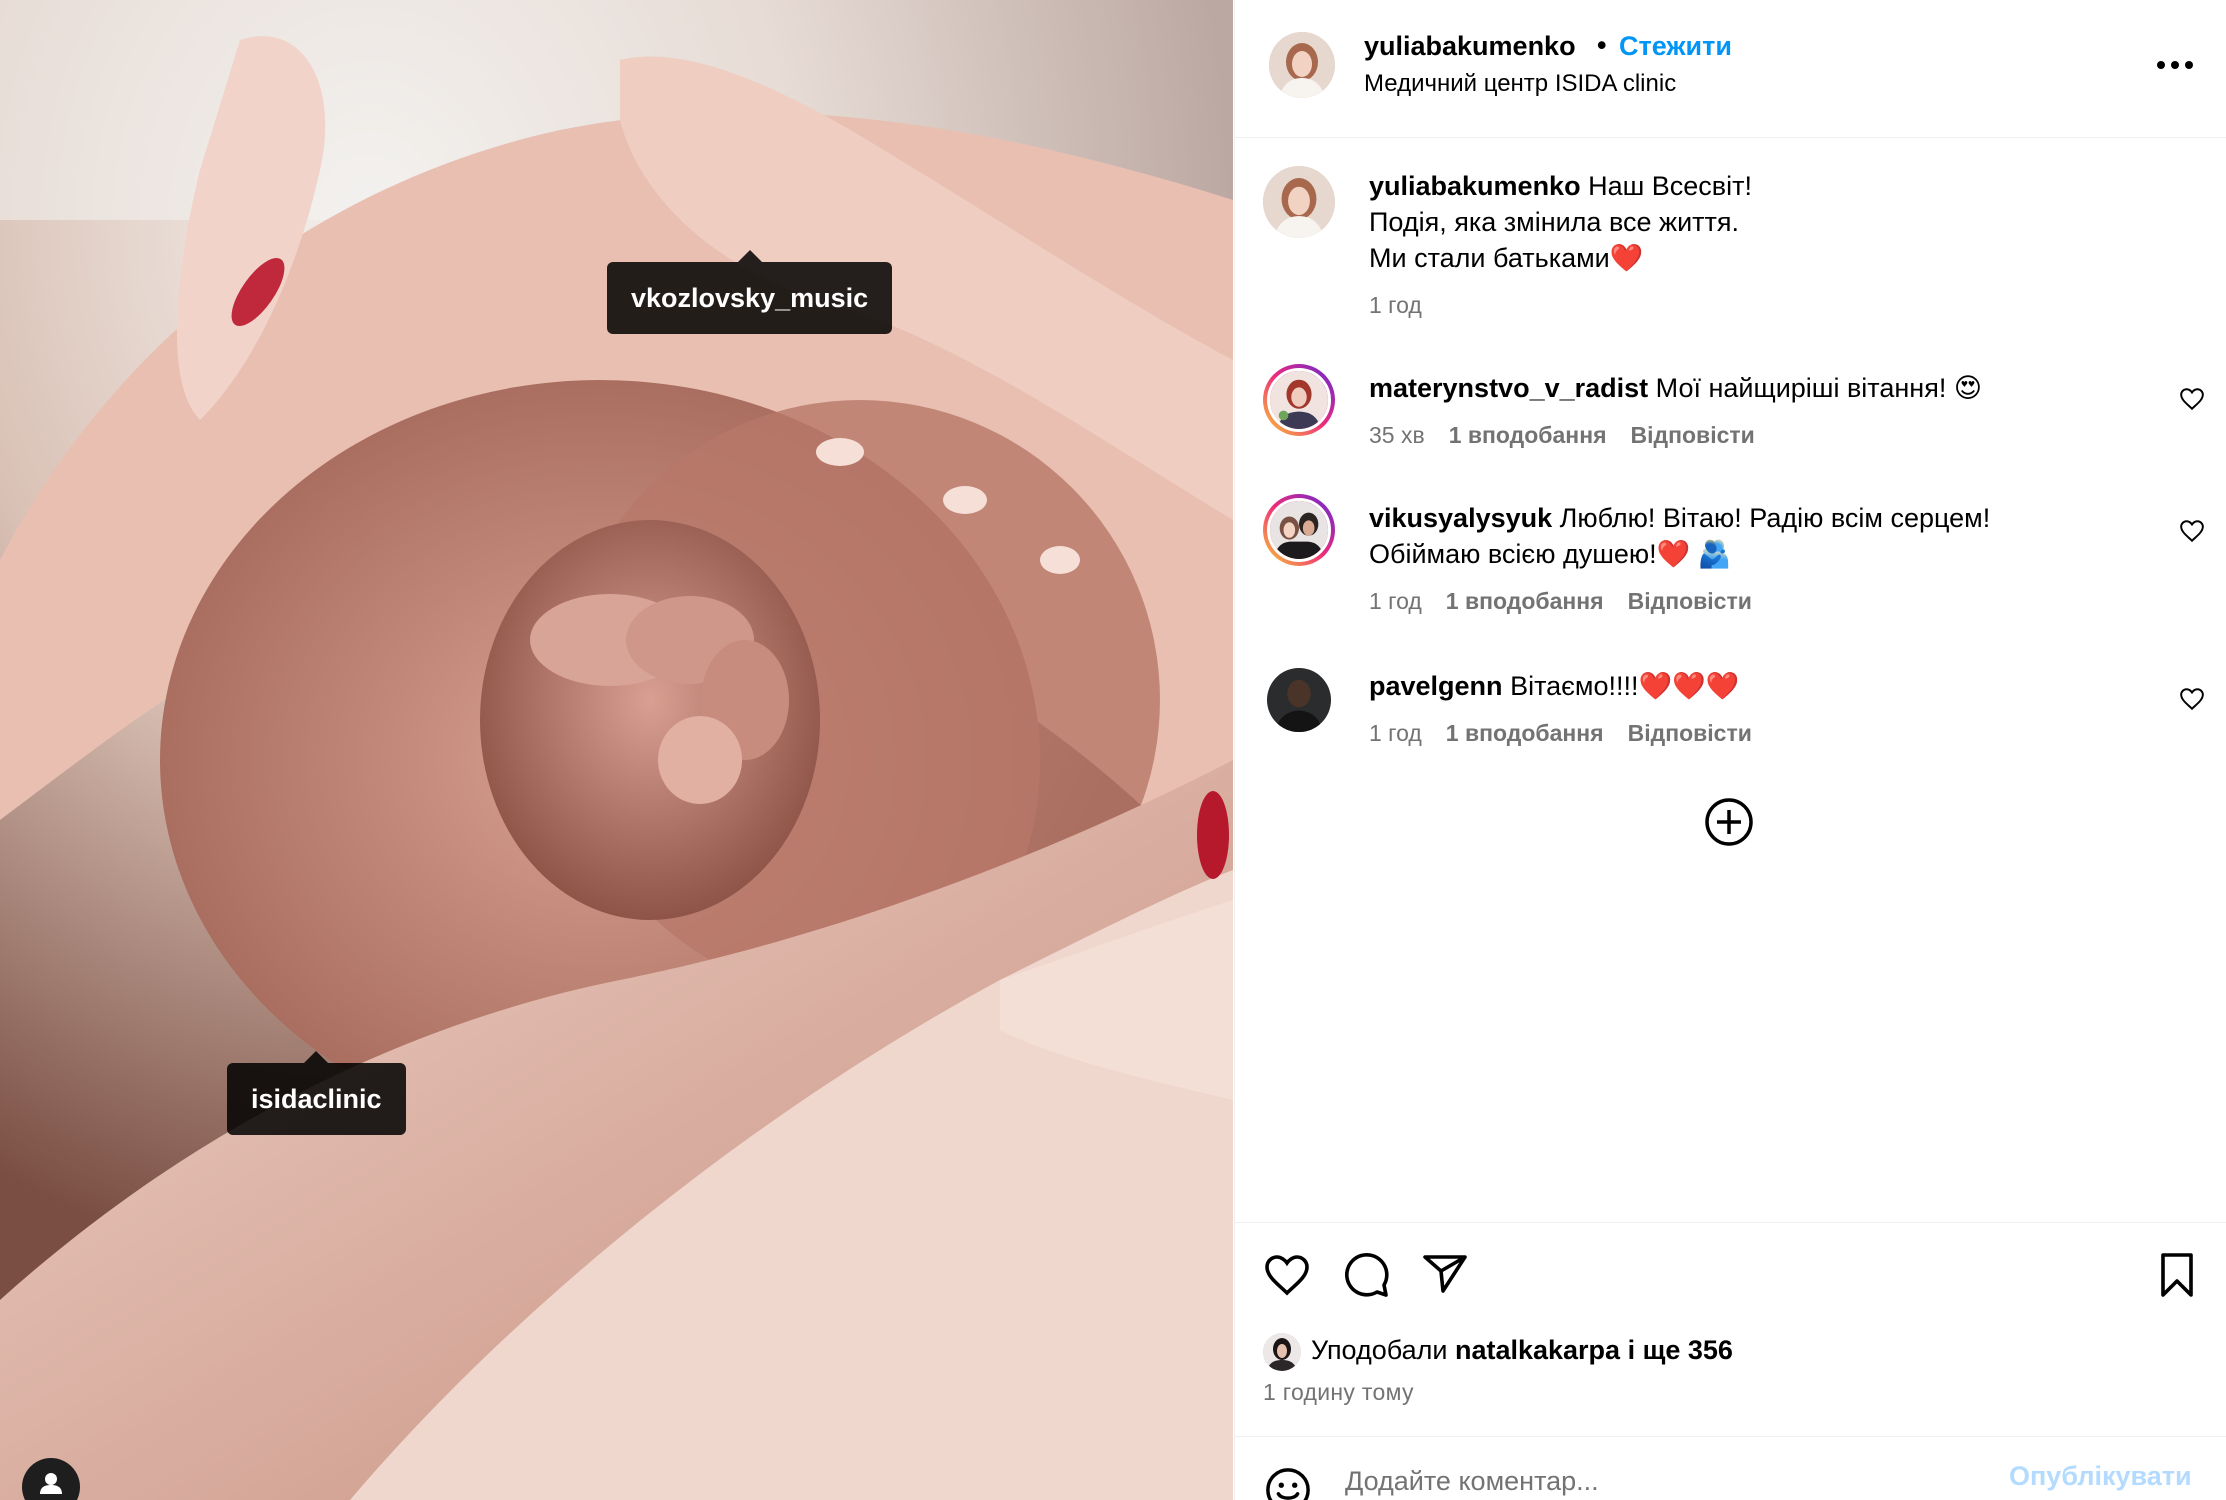 The height and width of the screenshot is (1500, 2226). What do you see at coordinates (2100, 1476) in the screenshot?
I see `publish-button: Опублікувати` at bounding box center [2100, 1476].